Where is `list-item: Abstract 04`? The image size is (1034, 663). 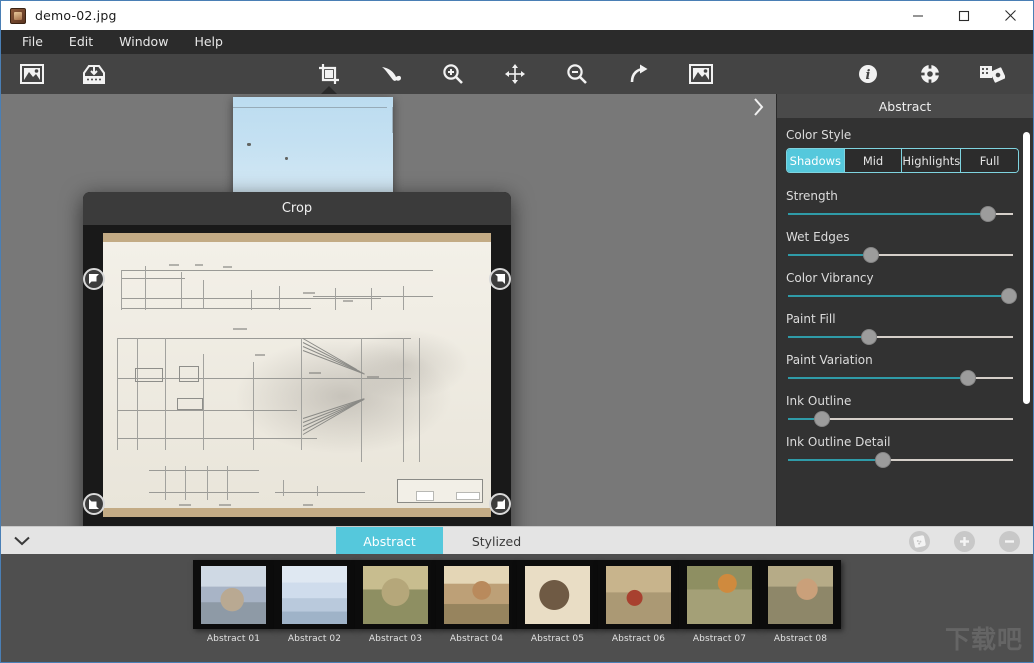
list-item: Abstract 04 is located at coordinates (476, 602).